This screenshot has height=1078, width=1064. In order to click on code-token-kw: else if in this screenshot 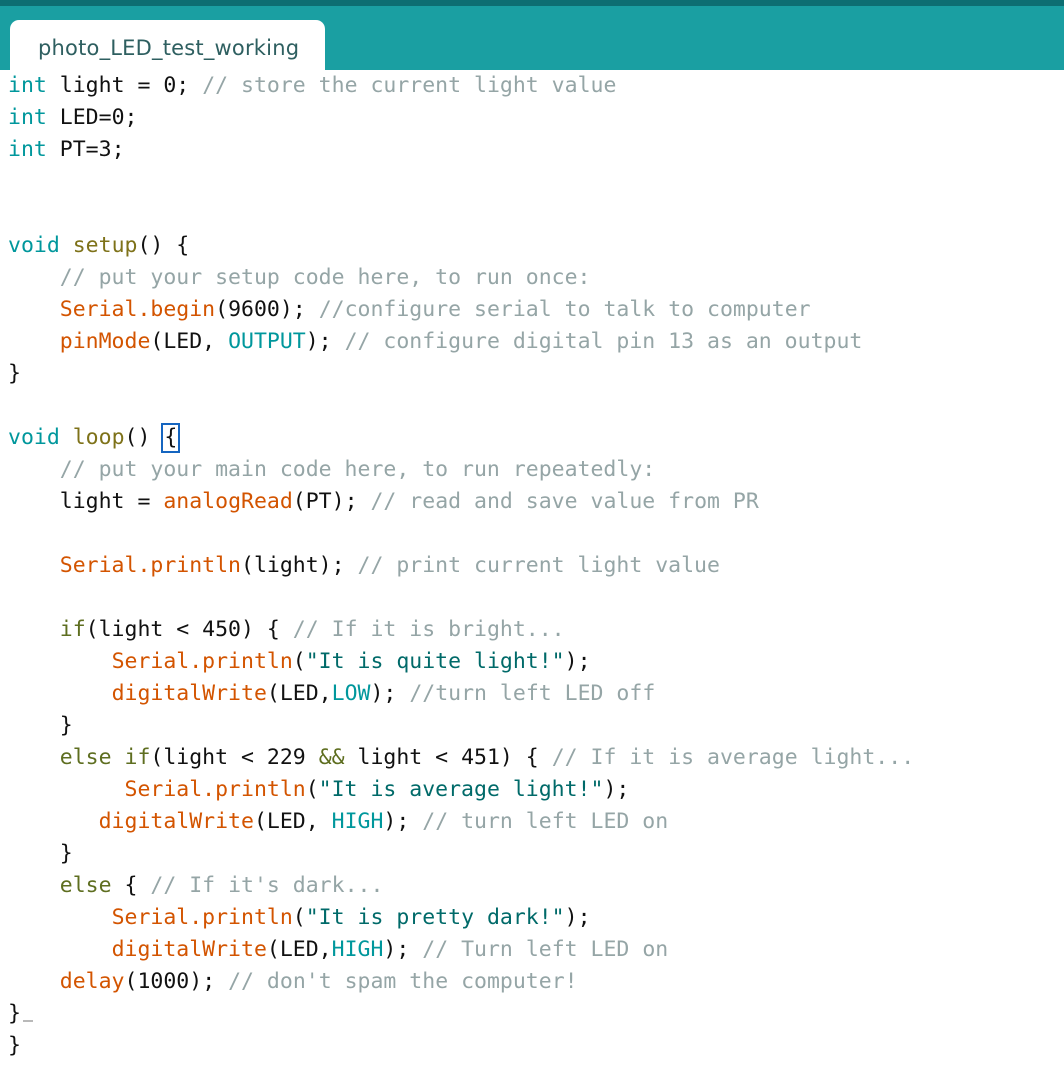, I will do `click(105, 757)`.